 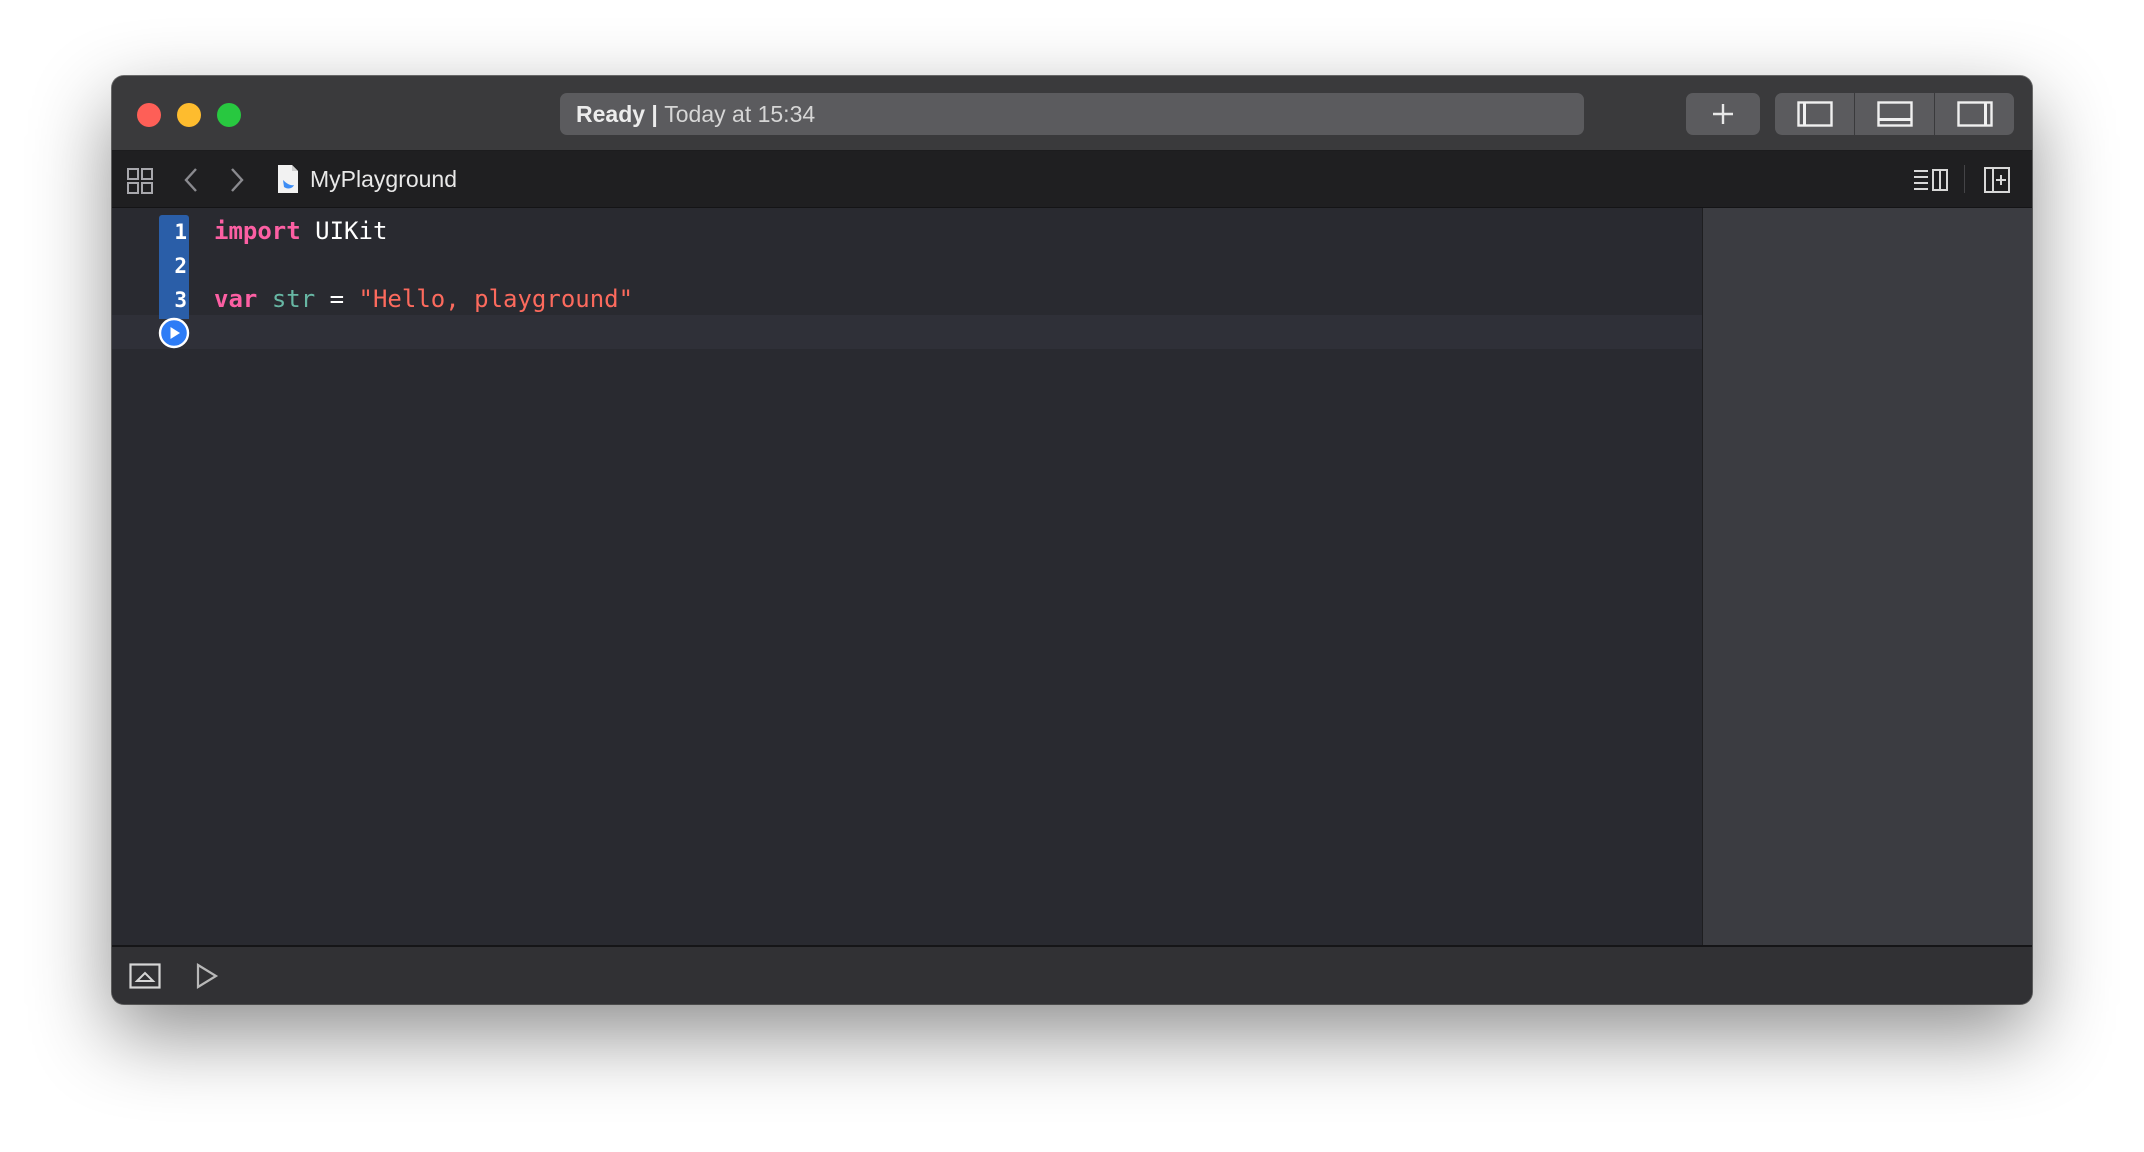 I want to click on chevron-left-icon, so click(x=191, y=180).